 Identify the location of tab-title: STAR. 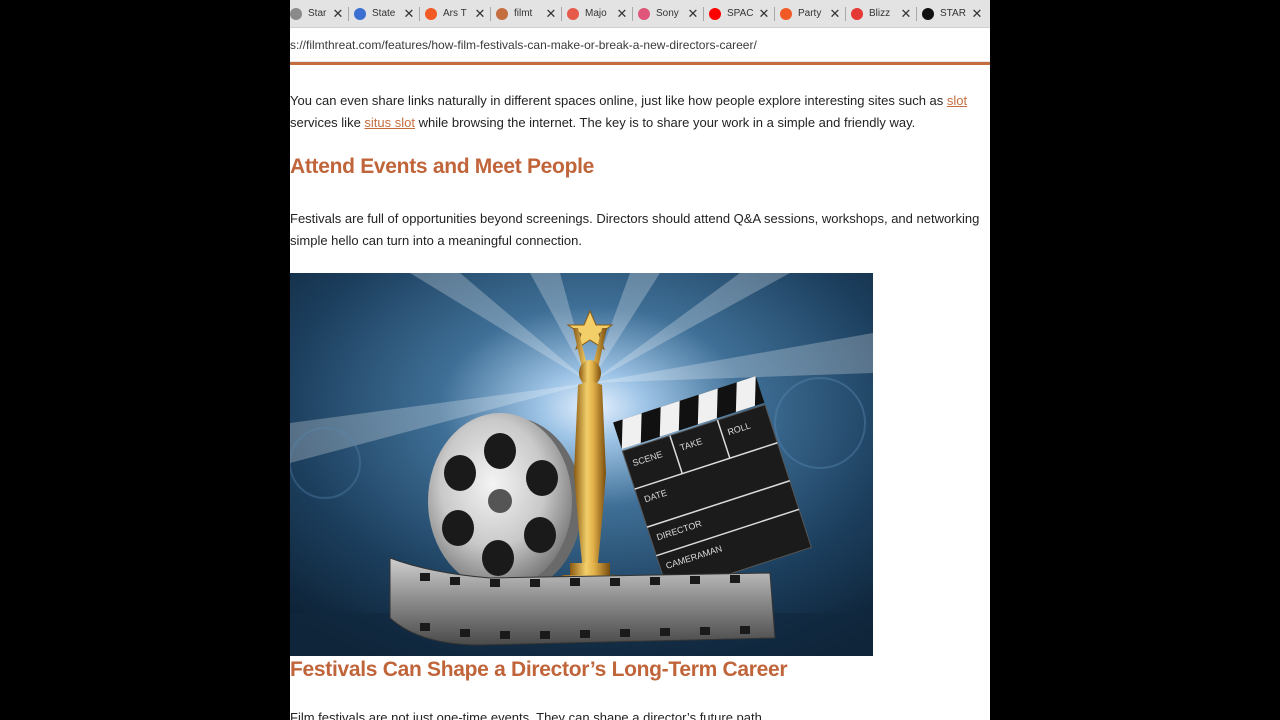
(953, 13).